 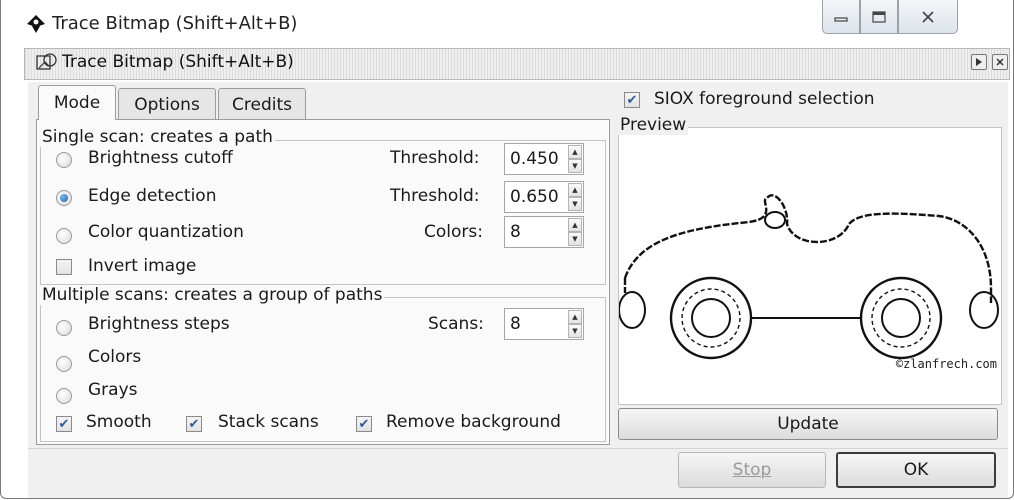 I want to click on inkscape-icon, so click(x=36, y=24).